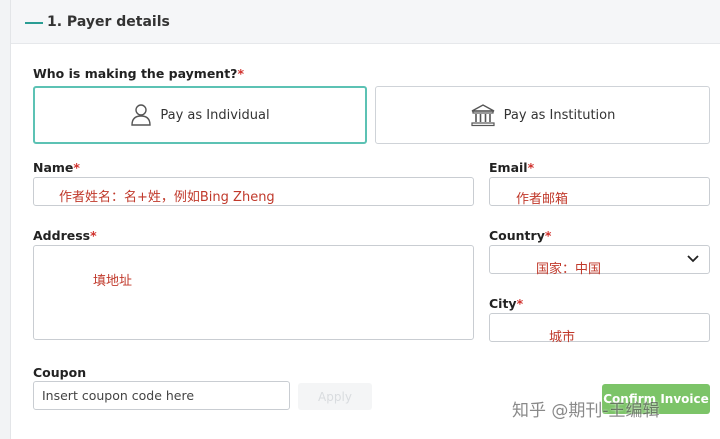 The width and height of the screenshot is (720, 439). I want to click on institution-icon, so click(483, 115).